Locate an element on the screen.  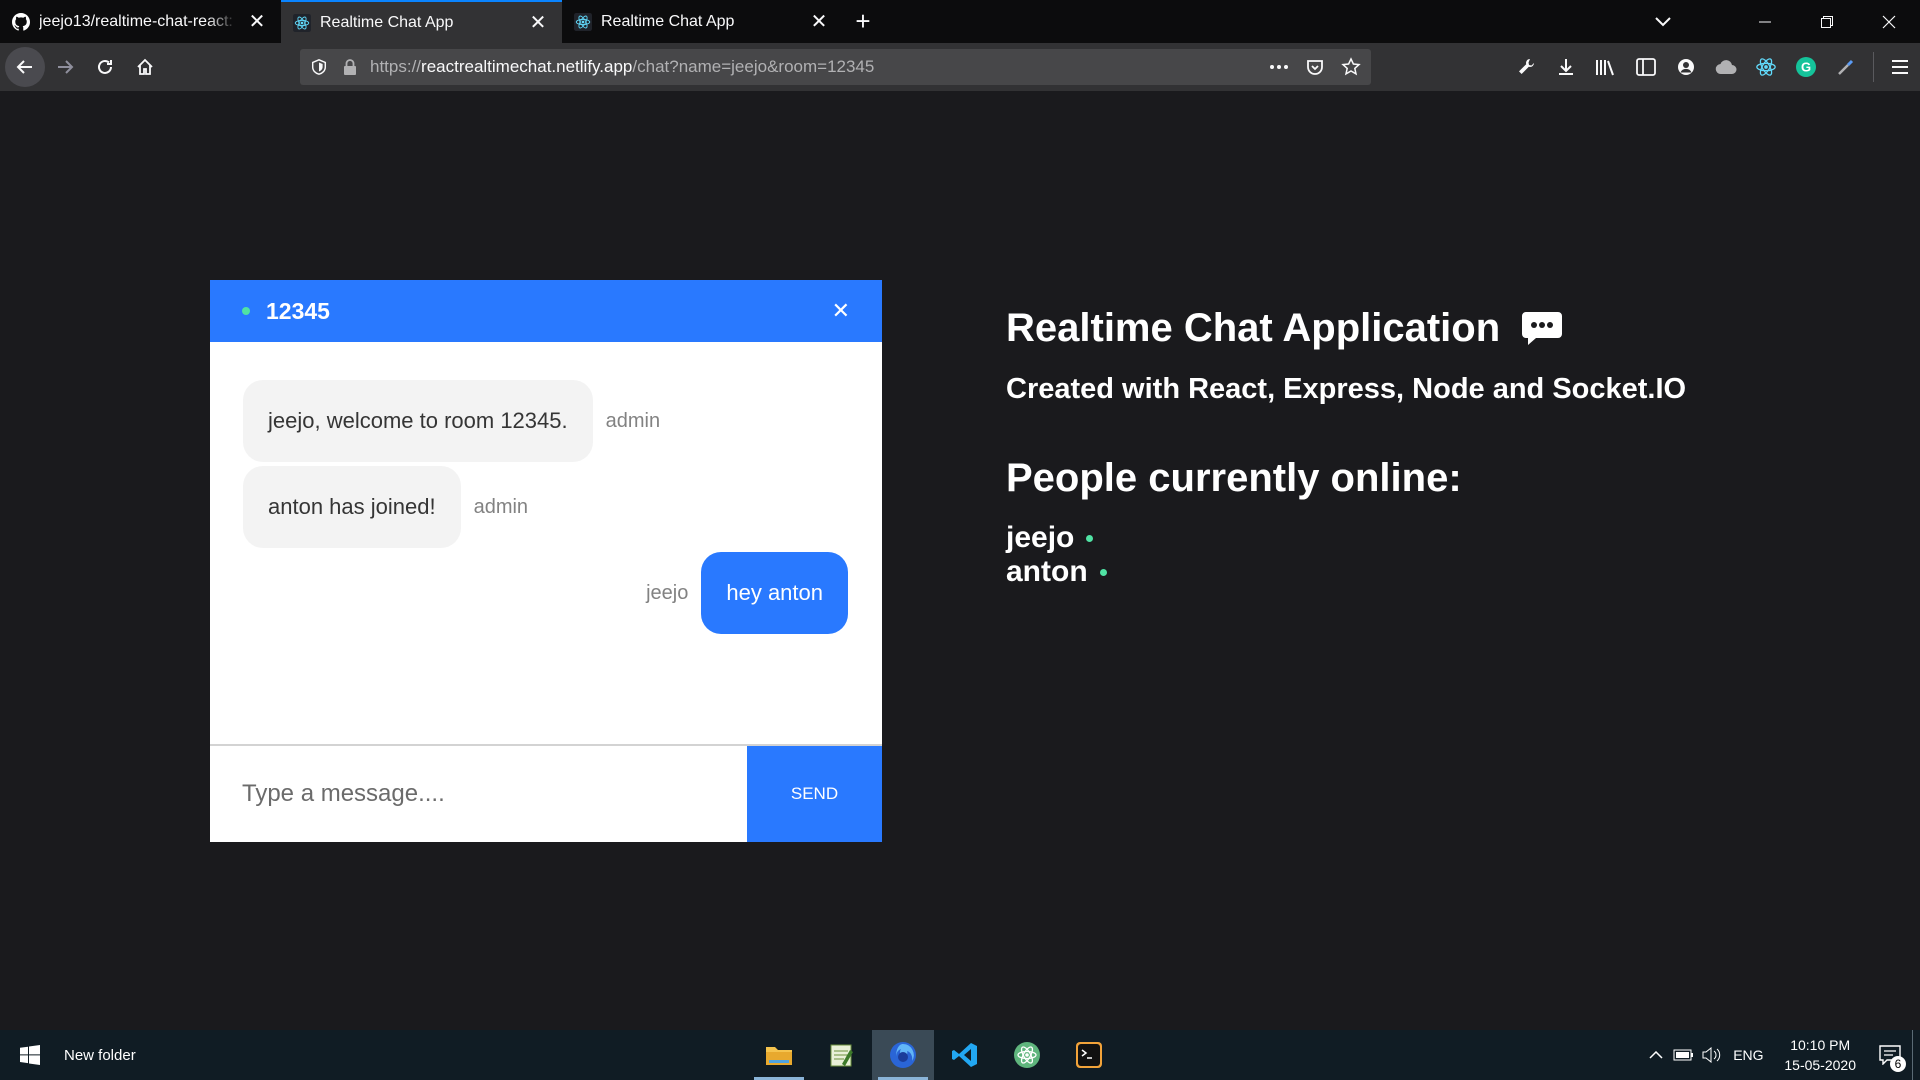
atom-button is located at coordinates (1027, 1055).